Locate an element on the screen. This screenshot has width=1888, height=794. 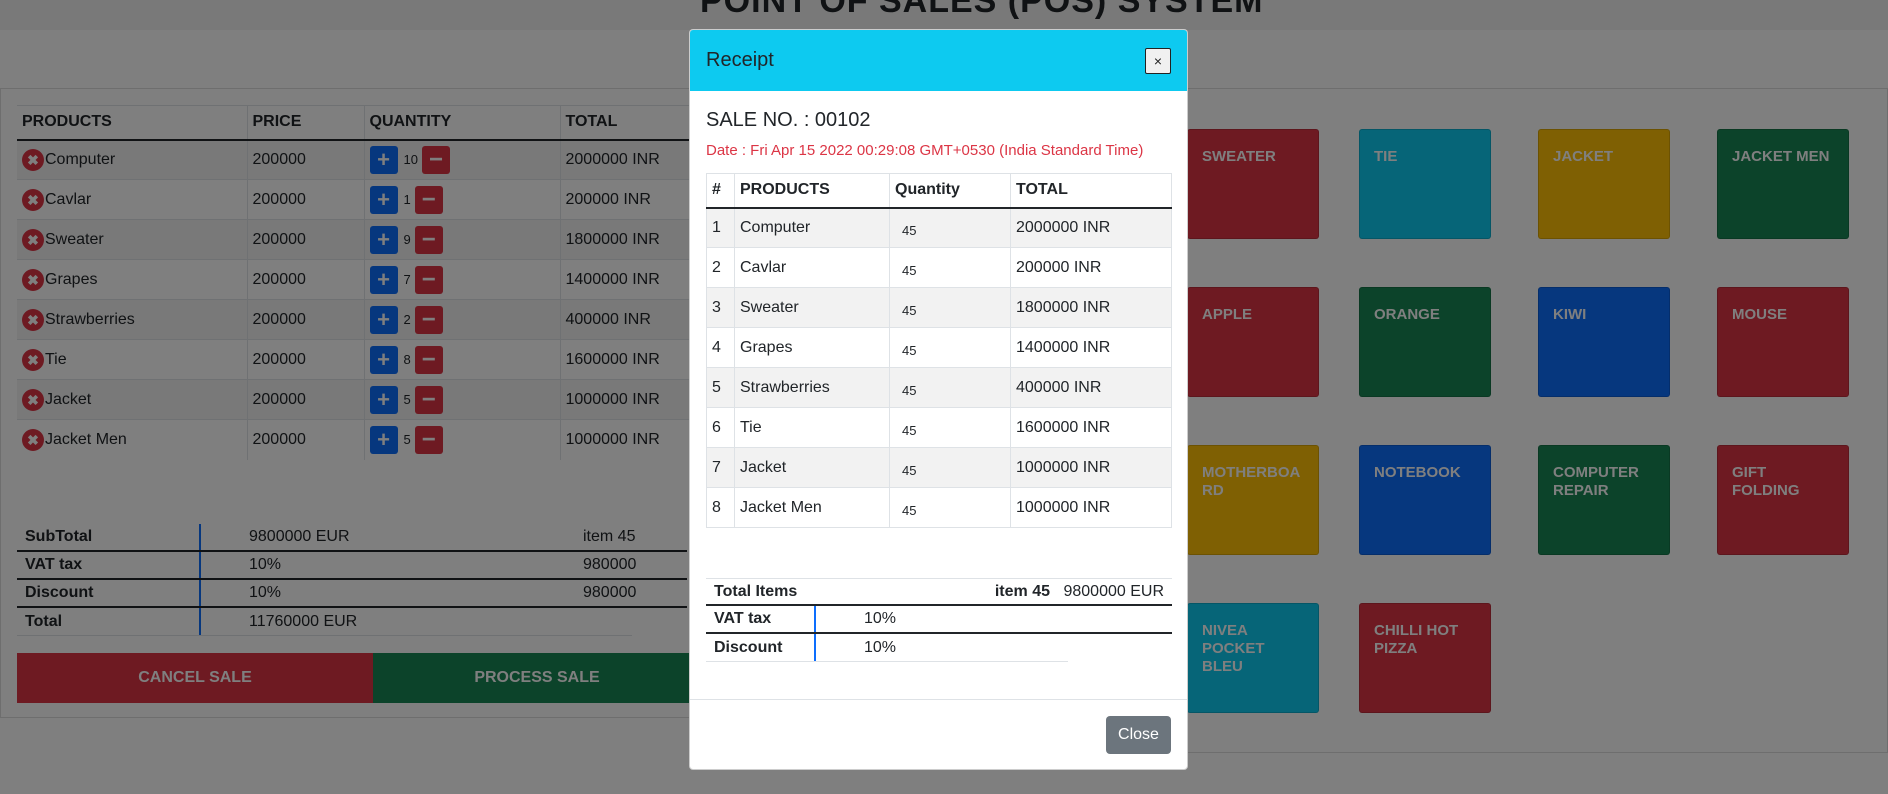
total-items-label: Total Items is located at coordinates (756, 591).